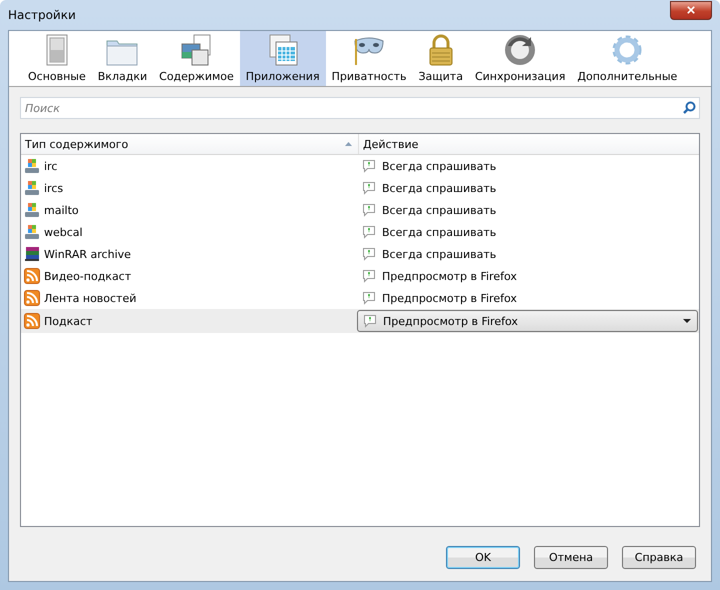 The width and height of the screenshot is (720, 590). Describe the element at coordinates (360, 254) in the screenshot. I see `table-row: WinRAR archive Всегда спрашивать` at that location.